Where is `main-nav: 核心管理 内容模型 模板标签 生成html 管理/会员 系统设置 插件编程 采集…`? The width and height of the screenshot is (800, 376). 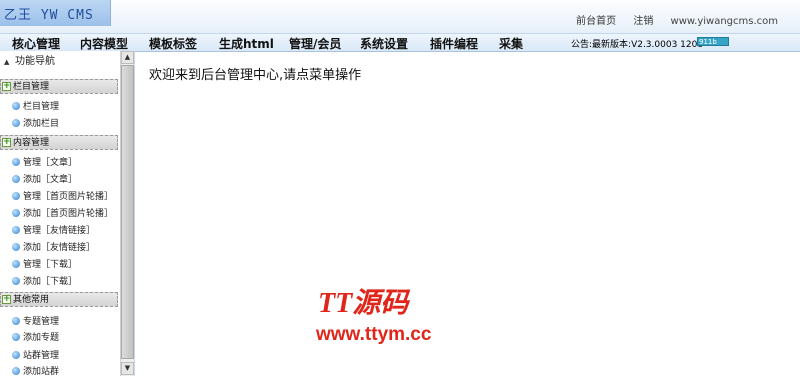
main-nav: 核心管理 内容模型 模板标签 生成html 管理/会员 系统设置 插件编程 采集… is located at coordinates (400, 42).